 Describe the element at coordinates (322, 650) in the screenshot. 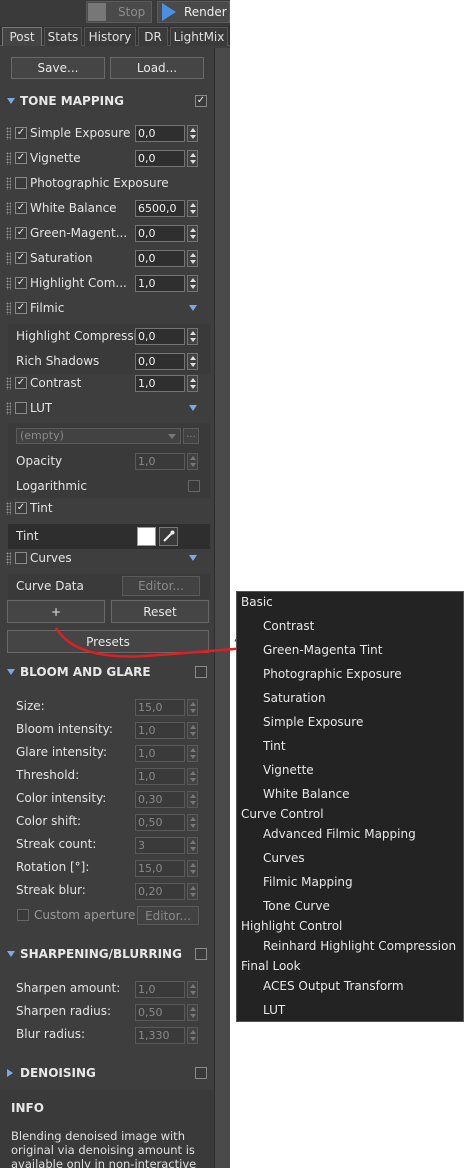

I see `menu-item: Green-Magenta Tint` at that location.